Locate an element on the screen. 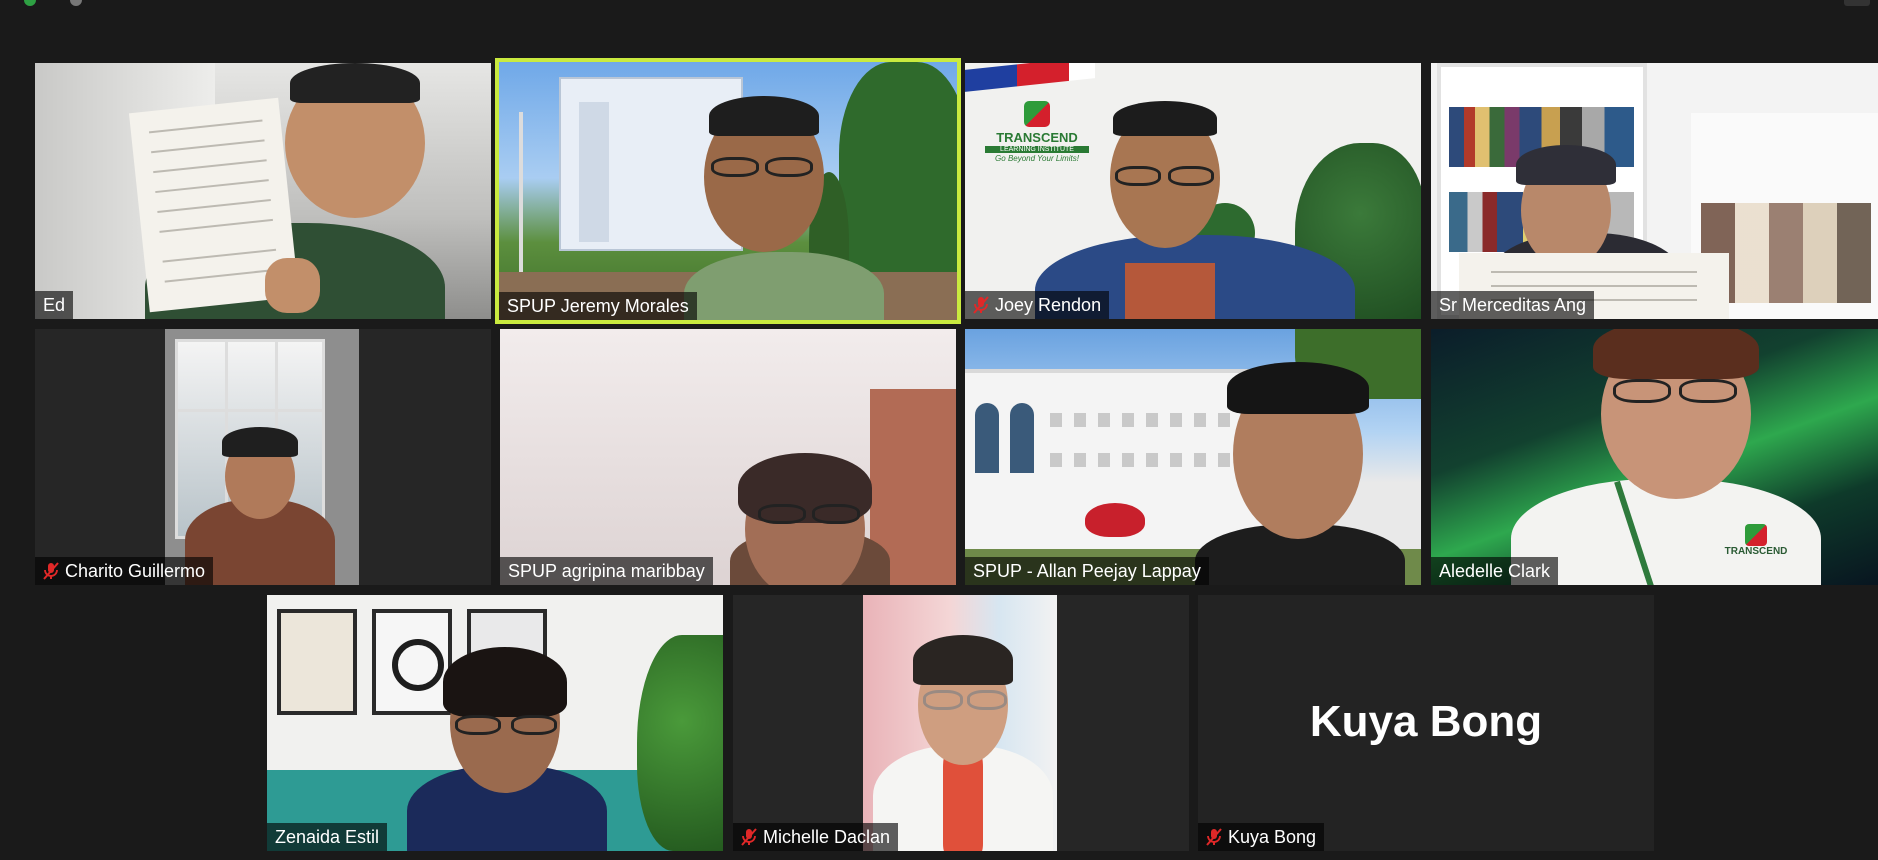  shirt-logo: TRANSCEND is located at coordinates (1756, 540).